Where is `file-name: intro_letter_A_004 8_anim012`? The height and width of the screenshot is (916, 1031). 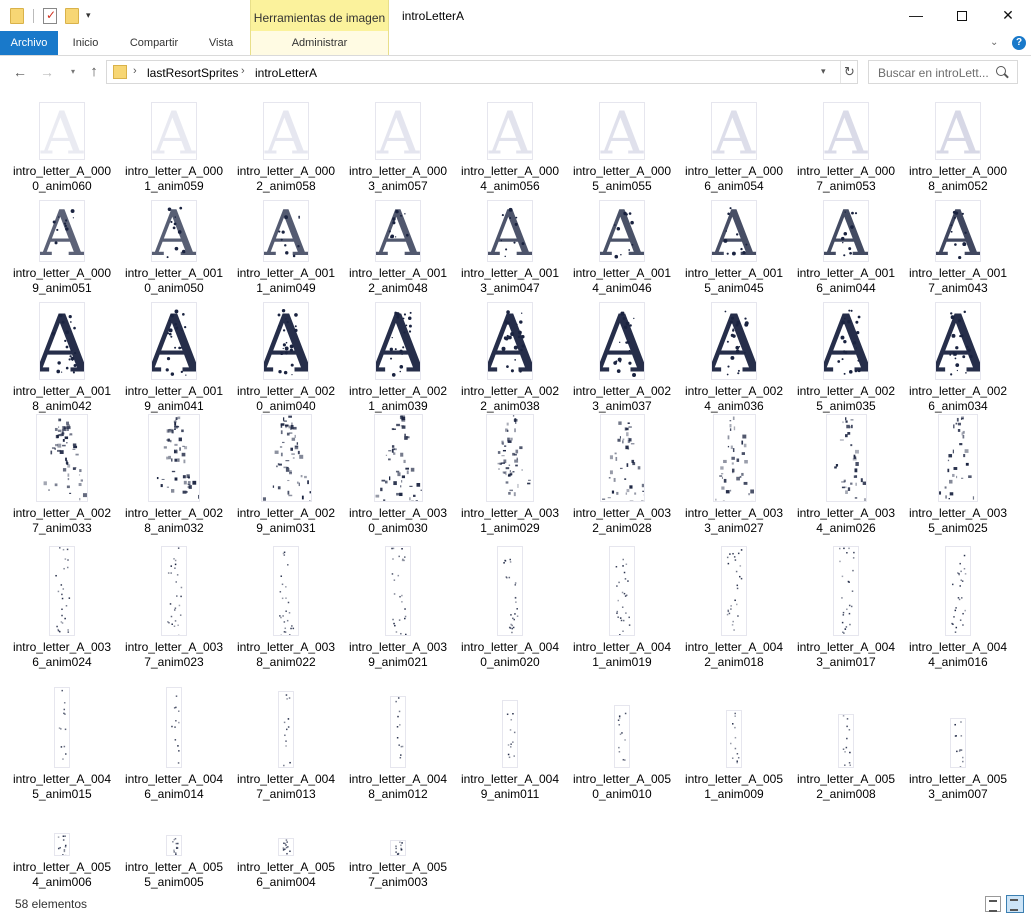 file-name: intro_letter_A_004 8_anim012 is located at coordinates (398, 787).